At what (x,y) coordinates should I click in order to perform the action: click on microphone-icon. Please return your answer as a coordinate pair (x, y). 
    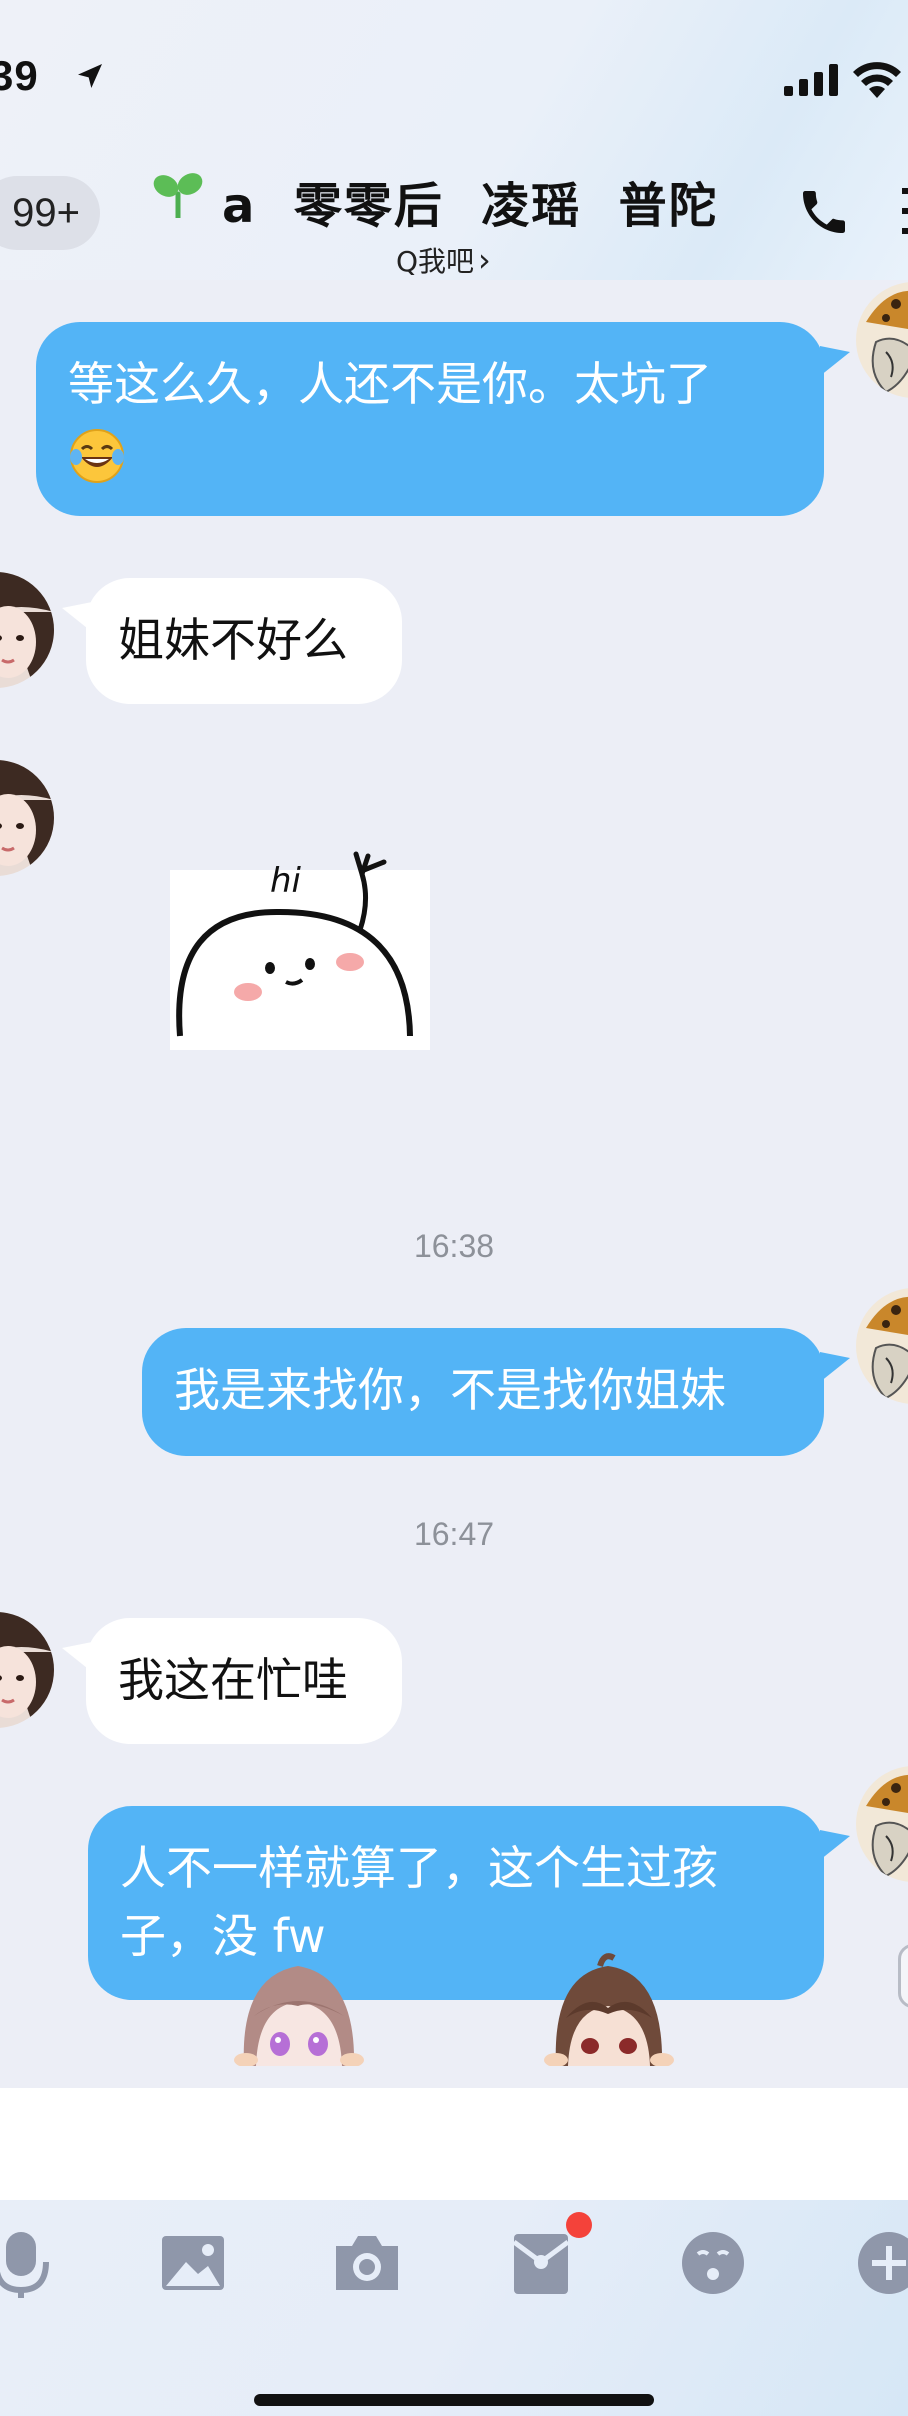
    Looking at the image, I should click on (29, 2263).